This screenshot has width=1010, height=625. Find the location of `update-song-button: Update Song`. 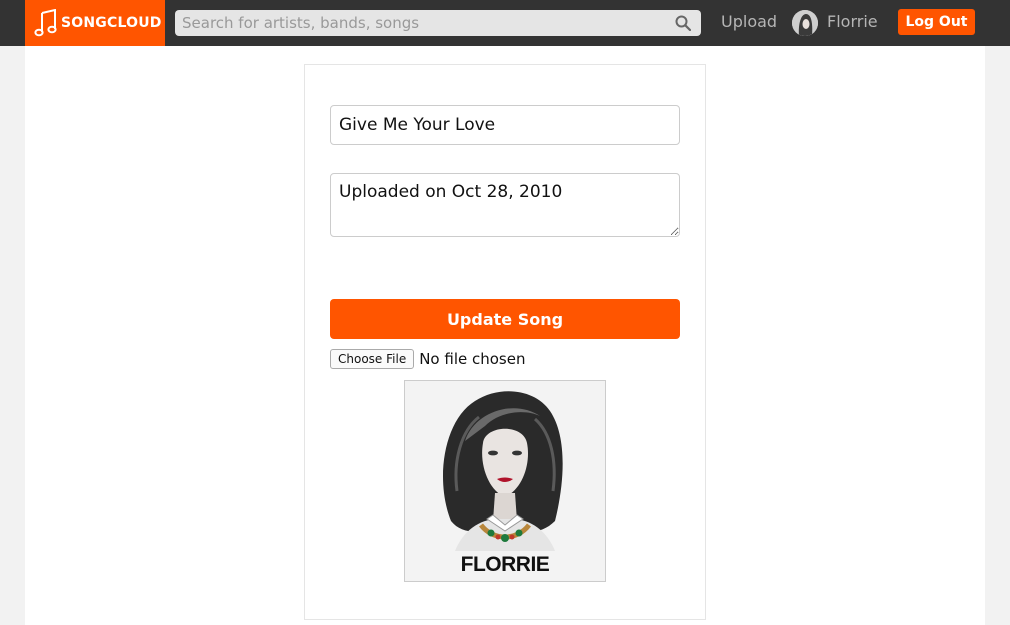

update-song-button: Update Song is located at coordinates (505, 319).